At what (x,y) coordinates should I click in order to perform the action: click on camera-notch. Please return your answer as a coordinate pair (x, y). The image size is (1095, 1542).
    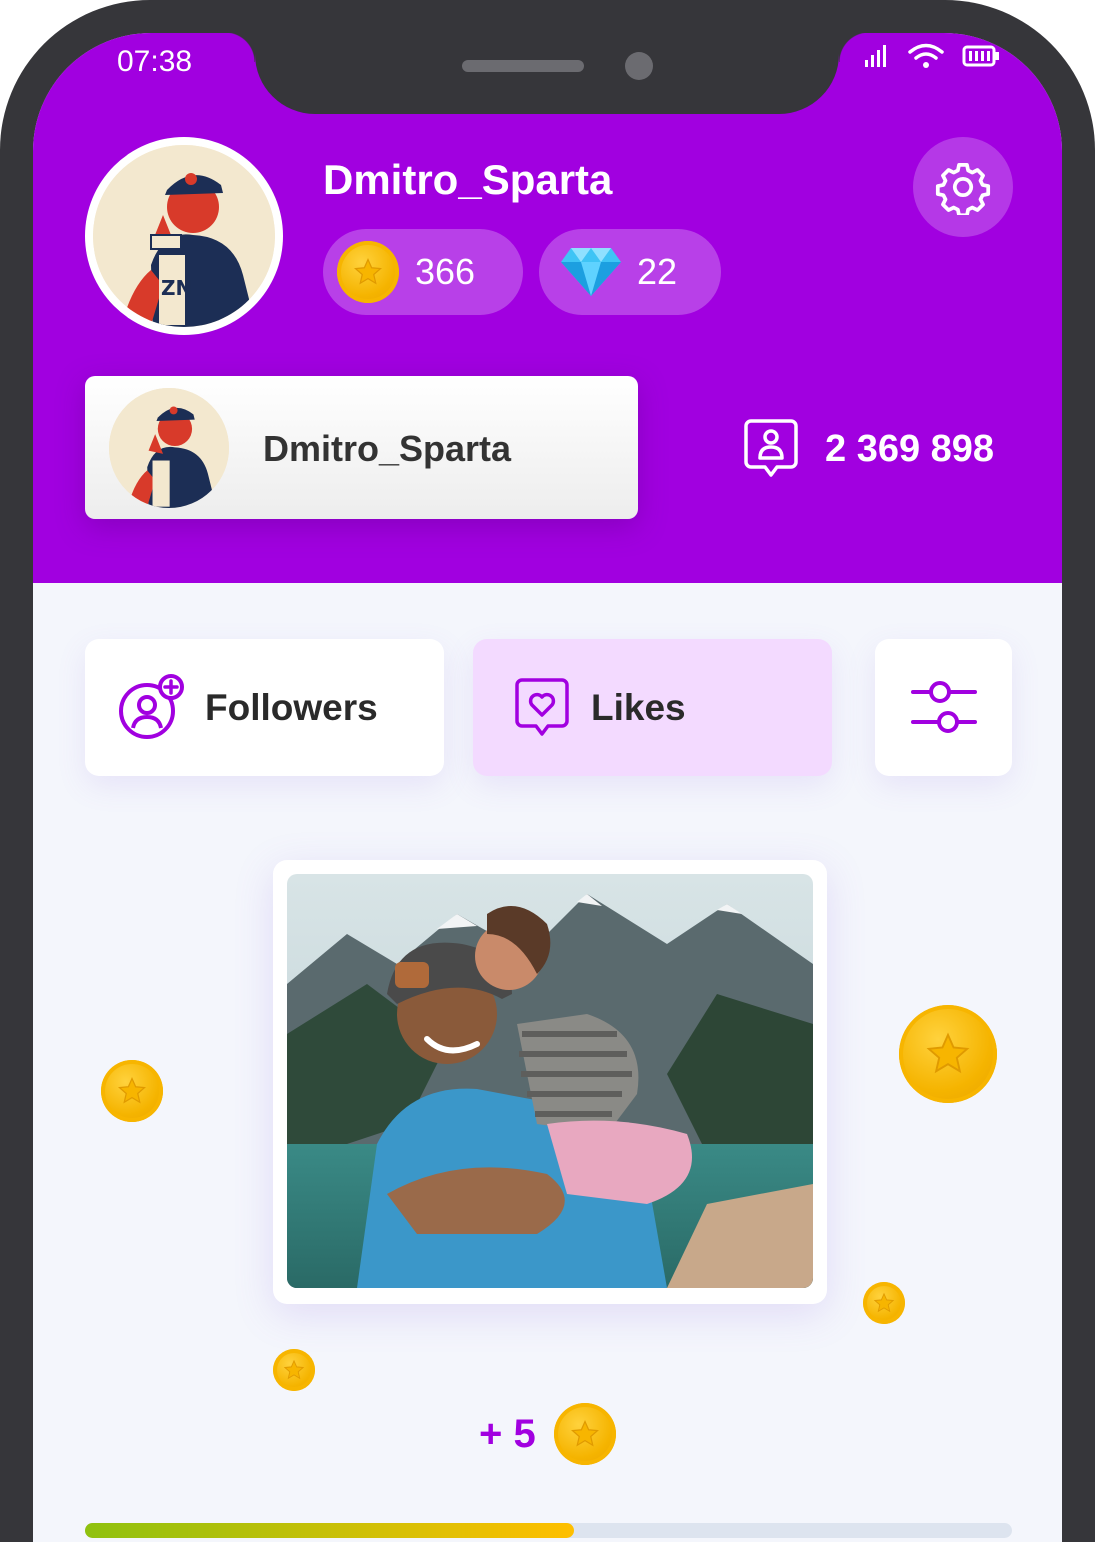
    Looking at the image, I should click on (547, 73).